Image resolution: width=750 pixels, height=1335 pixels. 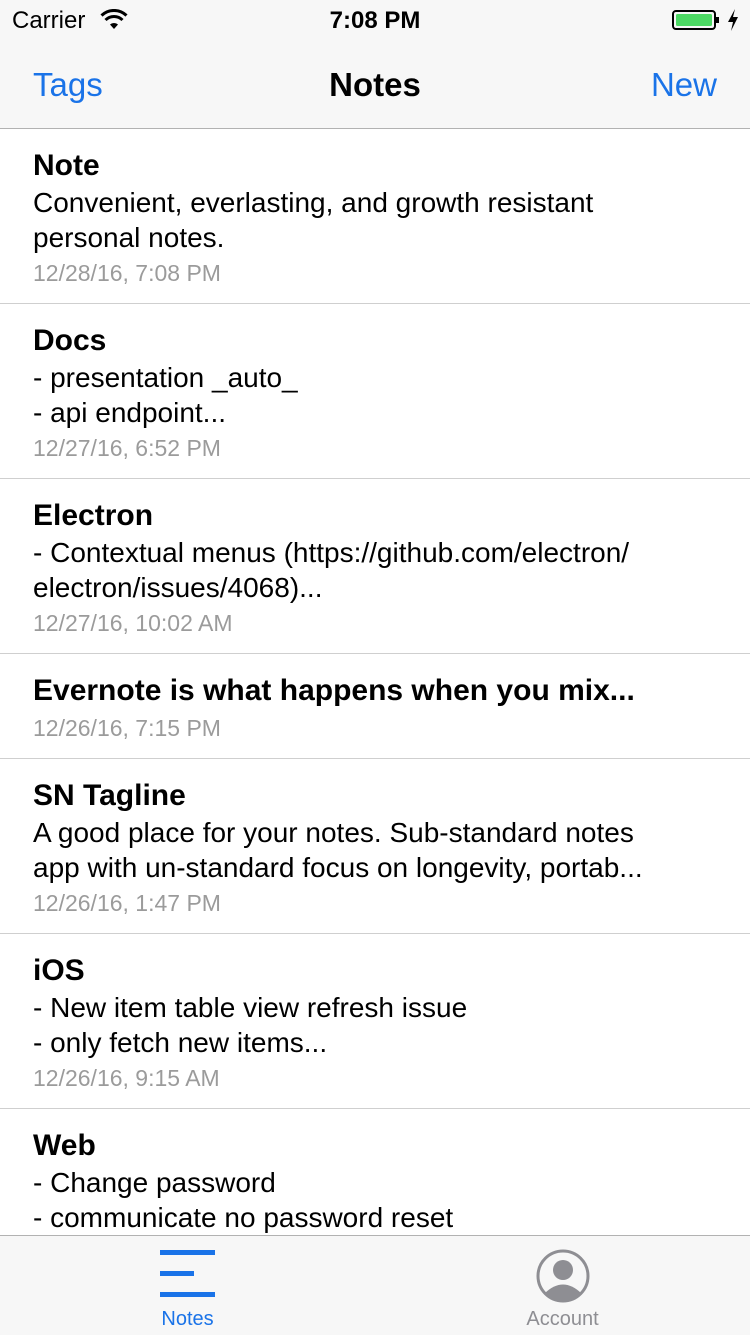 What do you see at coordinates (126, 1078) in the screenshot?
I see `note-date: 12/26/16, 9:15 AM` at bounding box center [126, 1078].